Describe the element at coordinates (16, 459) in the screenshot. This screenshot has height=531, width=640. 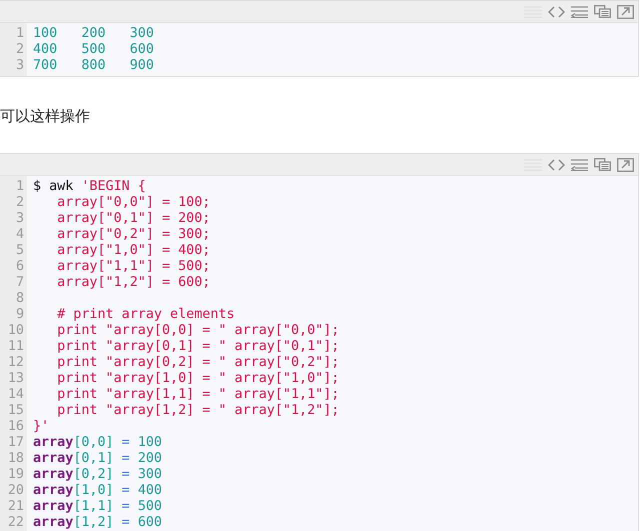
I see `line-number: 18` at that location.